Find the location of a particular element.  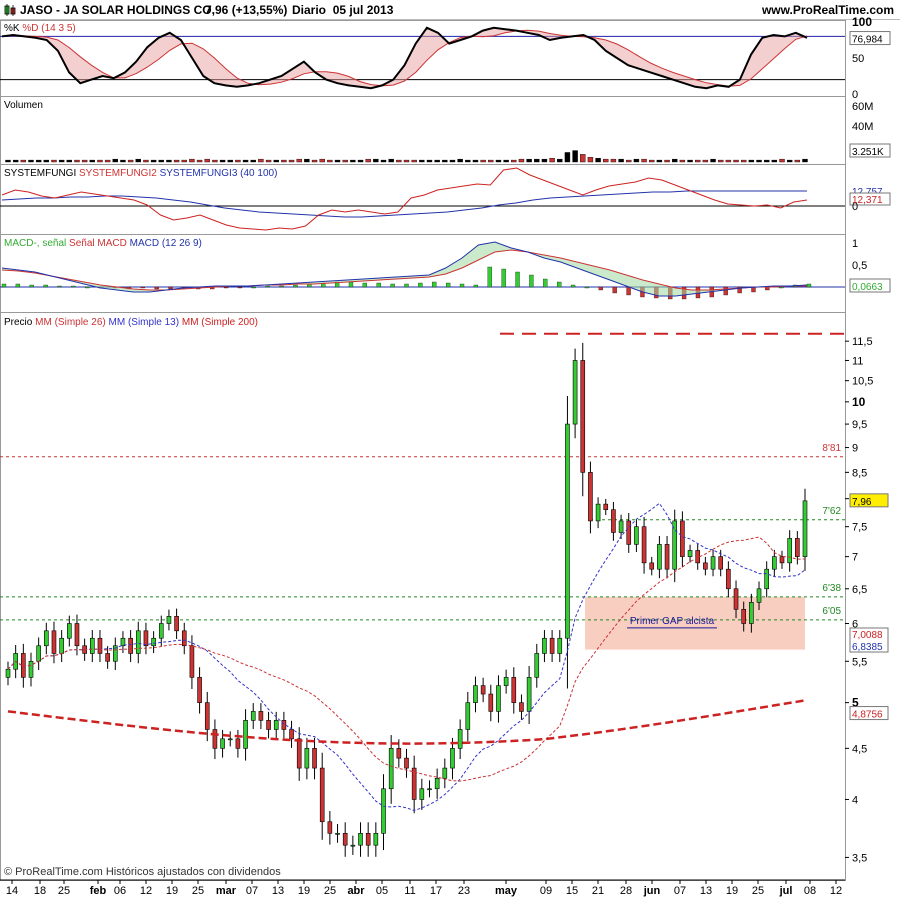

x-axis-label: 09 is located at coordinates (546, 891).